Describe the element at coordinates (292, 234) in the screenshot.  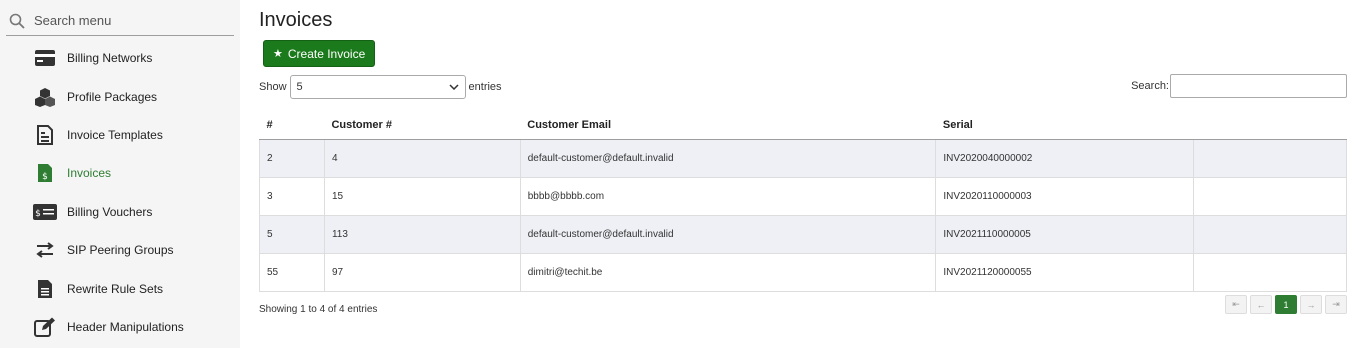
I see `table-cell: 5` at that location.